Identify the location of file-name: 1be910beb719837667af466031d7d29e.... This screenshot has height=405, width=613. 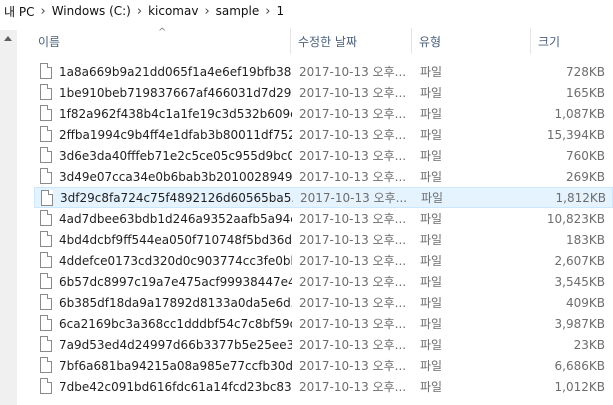
(175, 92).